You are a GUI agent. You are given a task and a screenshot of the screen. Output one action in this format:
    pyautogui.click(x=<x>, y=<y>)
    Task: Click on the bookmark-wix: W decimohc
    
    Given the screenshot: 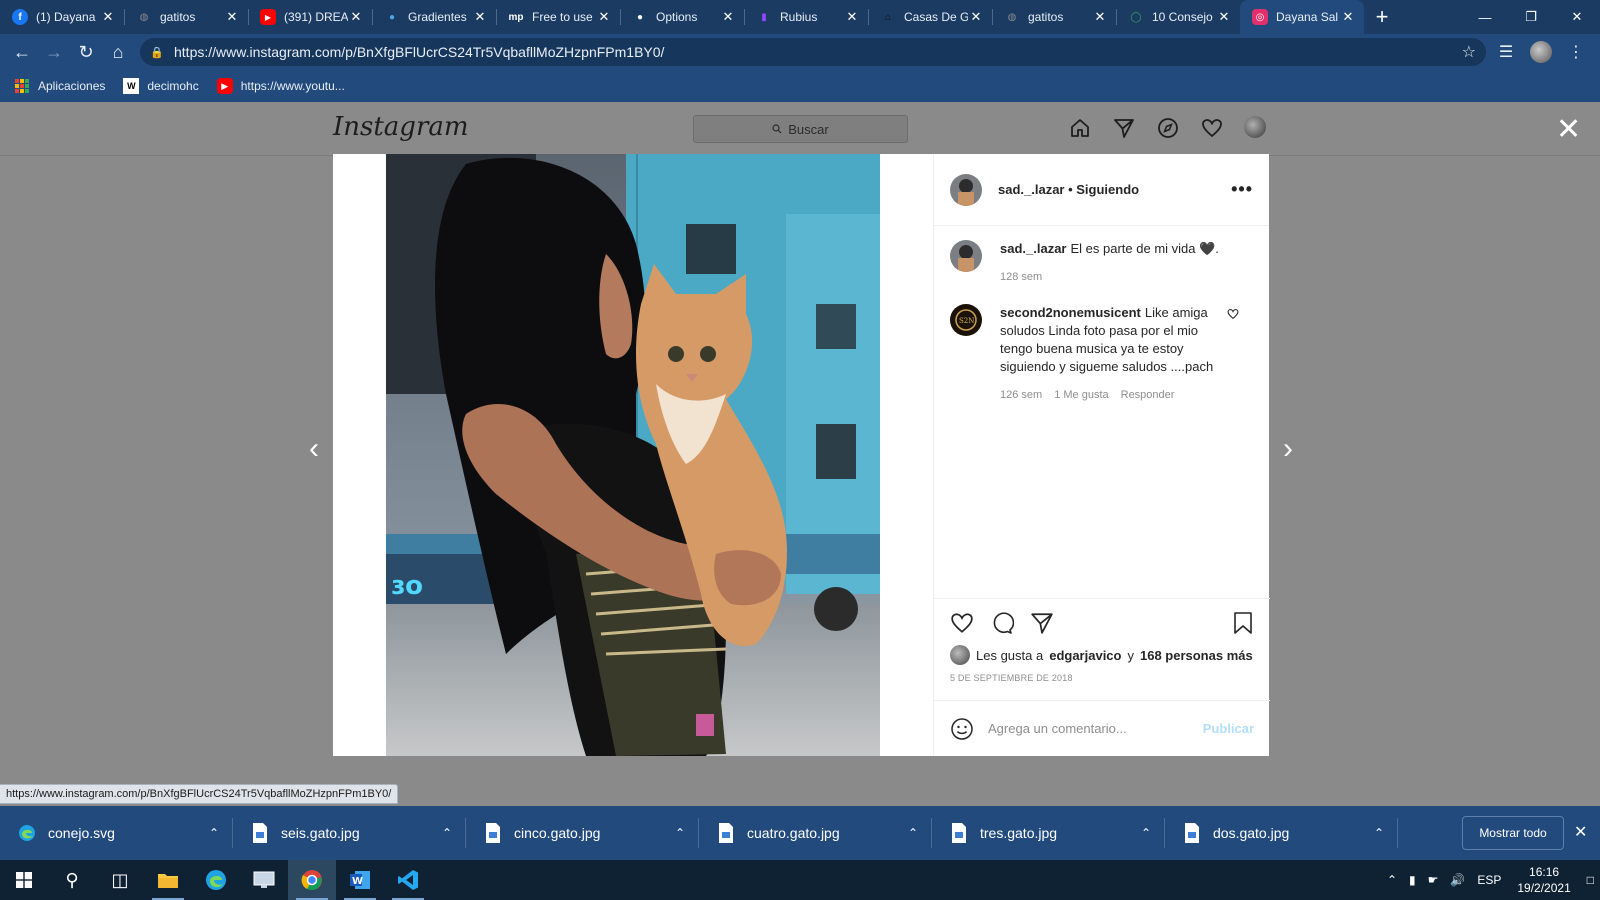 What is the action you would take?
    pyautogui.click(x=161, y=86)
    